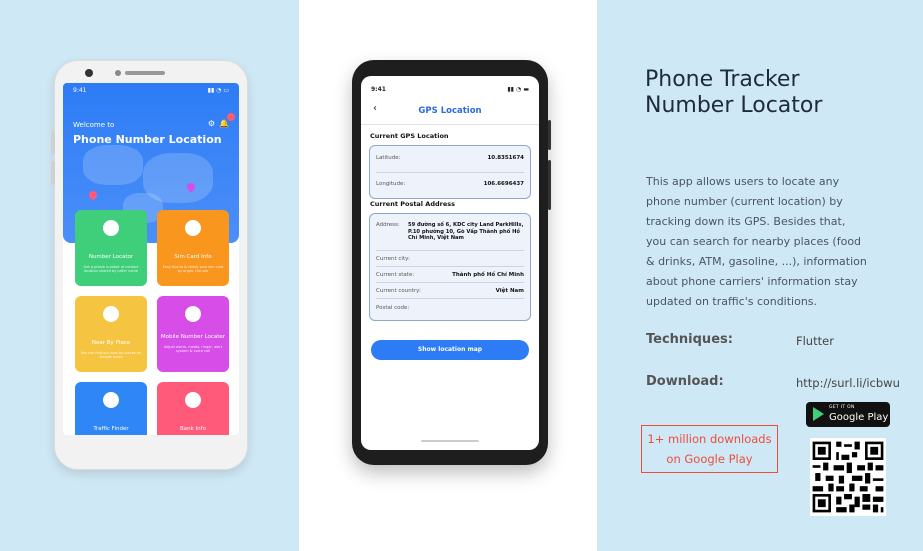 Image resolution: width=923 pixels, height=551 pixels. Describe the element at coordinates (450, 111) in the screenshot. I see `page-title: GPS Location` at that location.